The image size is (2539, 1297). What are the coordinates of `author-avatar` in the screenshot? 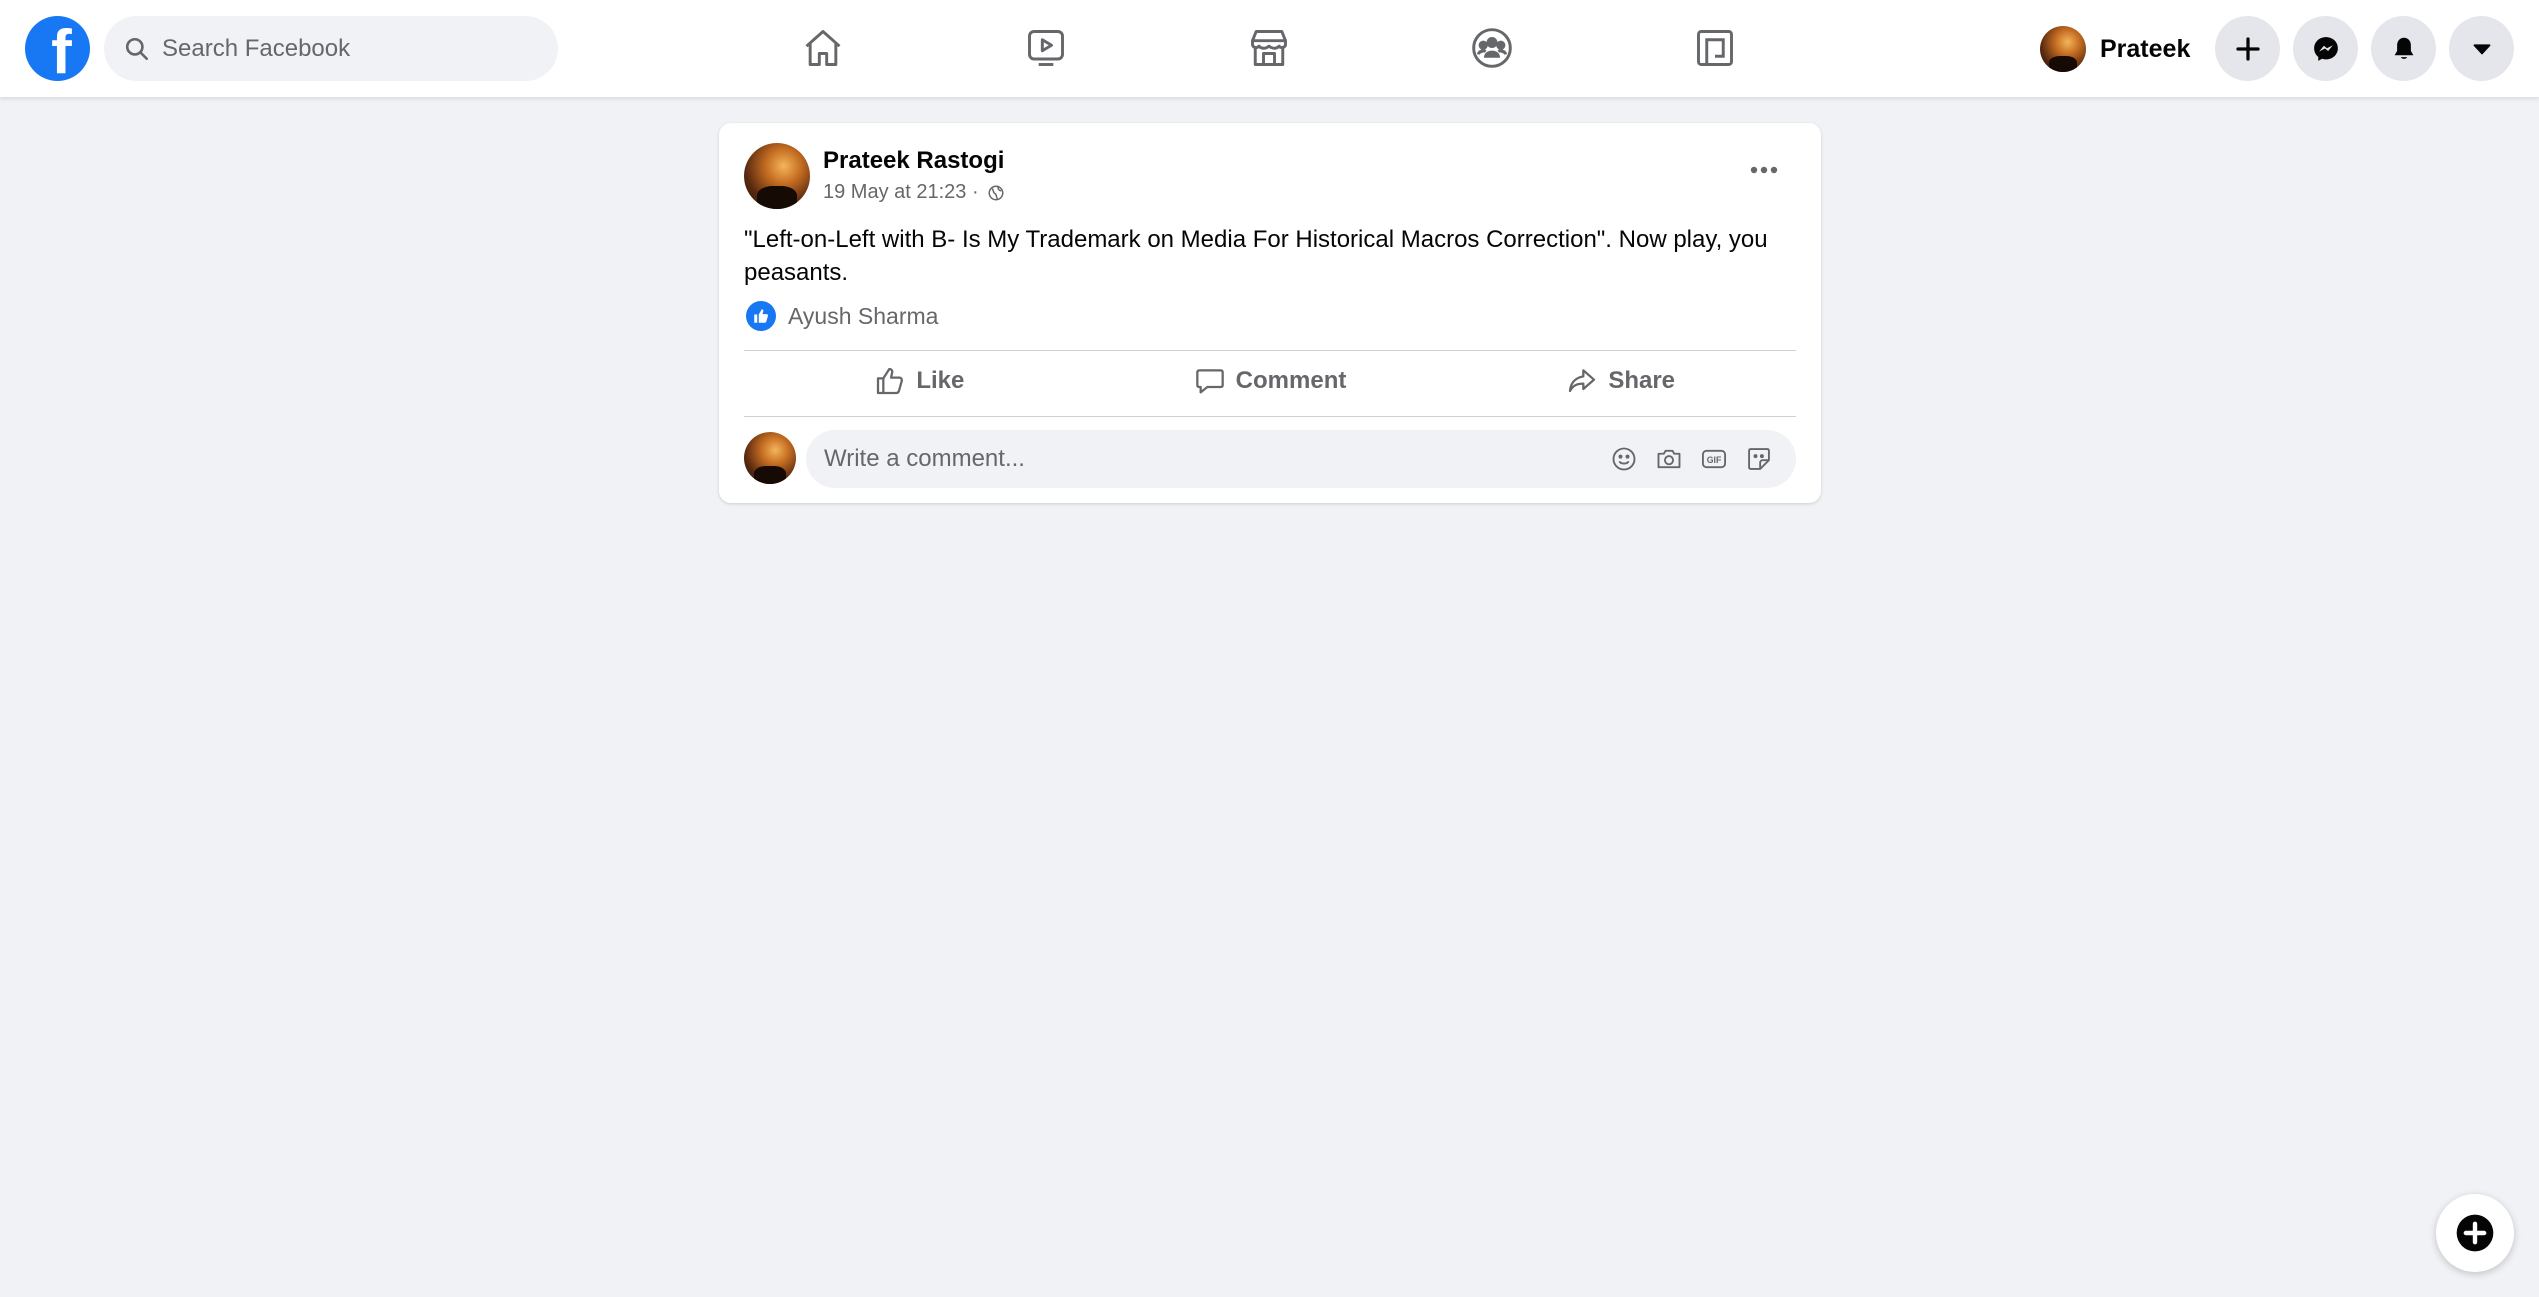 It's located at (777, 176).